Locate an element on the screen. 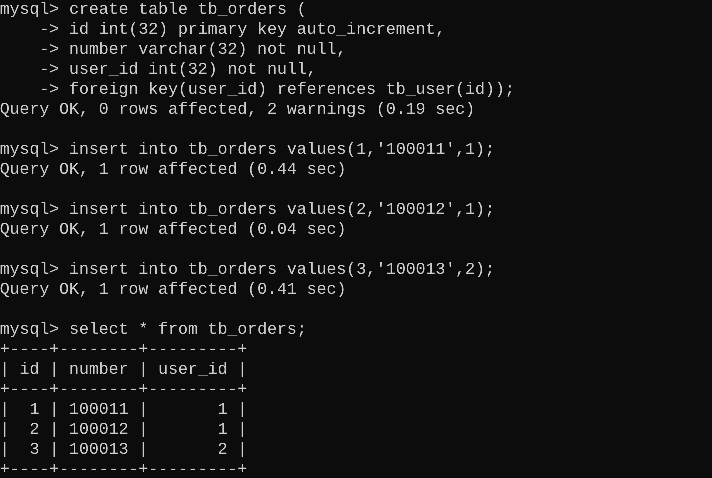  output-text: Query OK, 1 row affected (0.41 sec) is located at coordinates (173, 290).